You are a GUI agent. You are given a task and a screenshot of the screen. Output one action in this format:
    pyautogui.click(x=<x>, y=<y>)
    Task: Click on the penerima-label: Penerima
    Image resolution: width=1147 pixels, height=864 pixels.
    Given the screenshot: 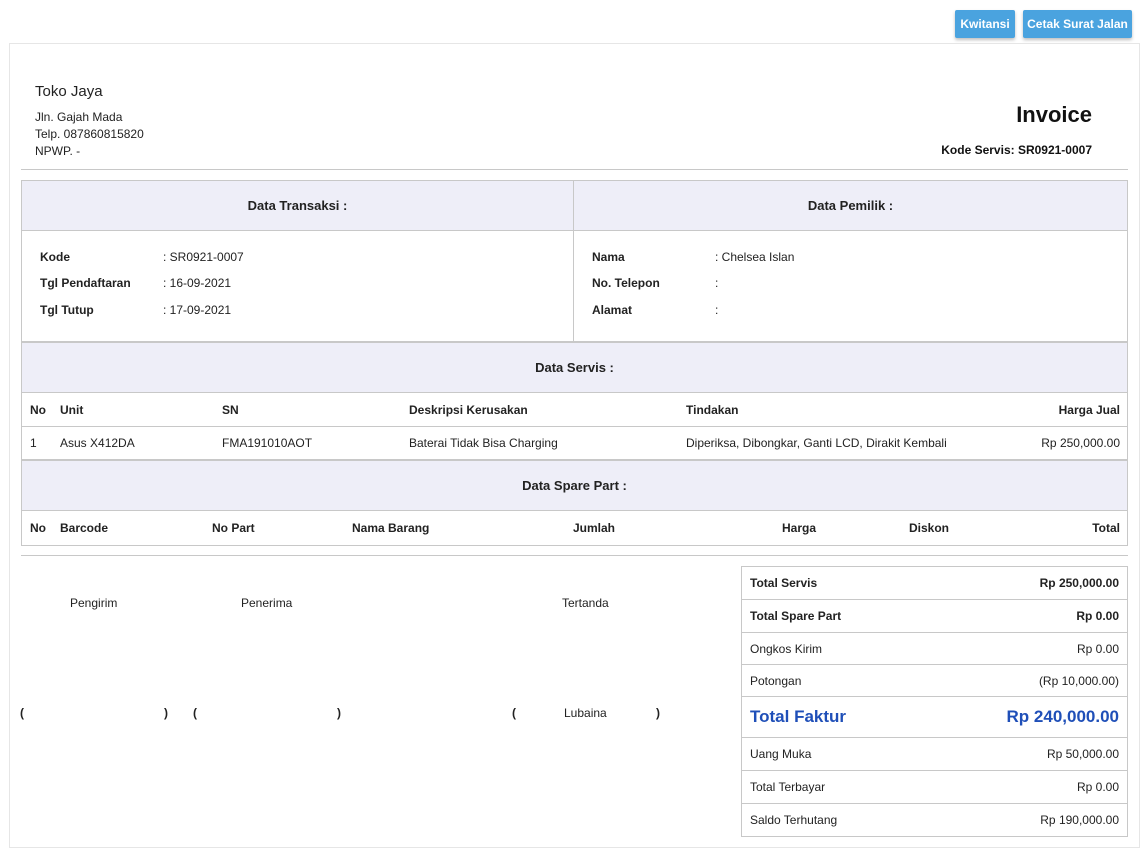 What is the action you would take?
    pyautogui.click(x=267, y=603)
    